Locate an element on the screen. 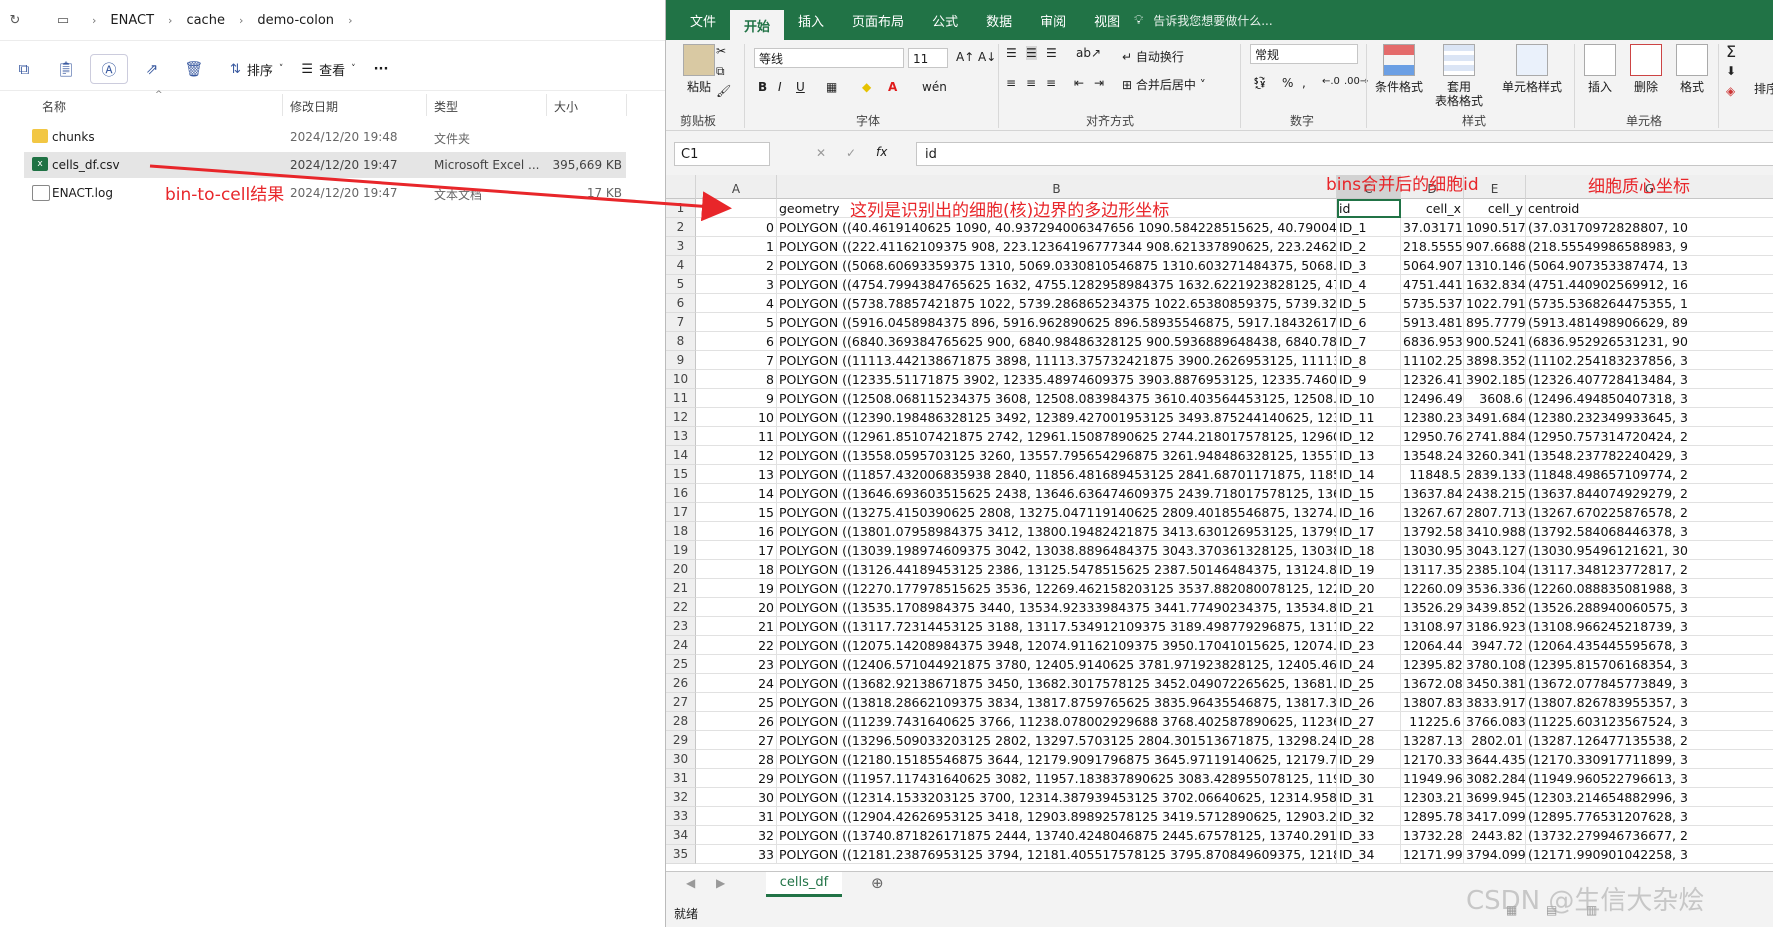 The height and width of the screenshot is (927, 1773). annotation-centroid-note: 细胞质心坐标 is located at coordinates (1639, 187).